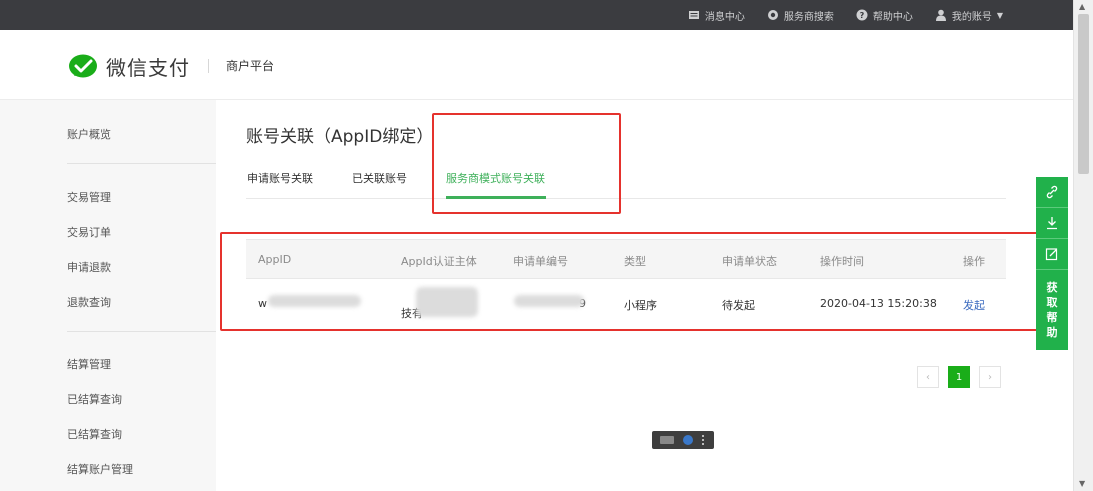 The width and height of the screenshot is (1093, 491). I want to click on get-help-button: 获 取 帮 助, so click(1052, 310).